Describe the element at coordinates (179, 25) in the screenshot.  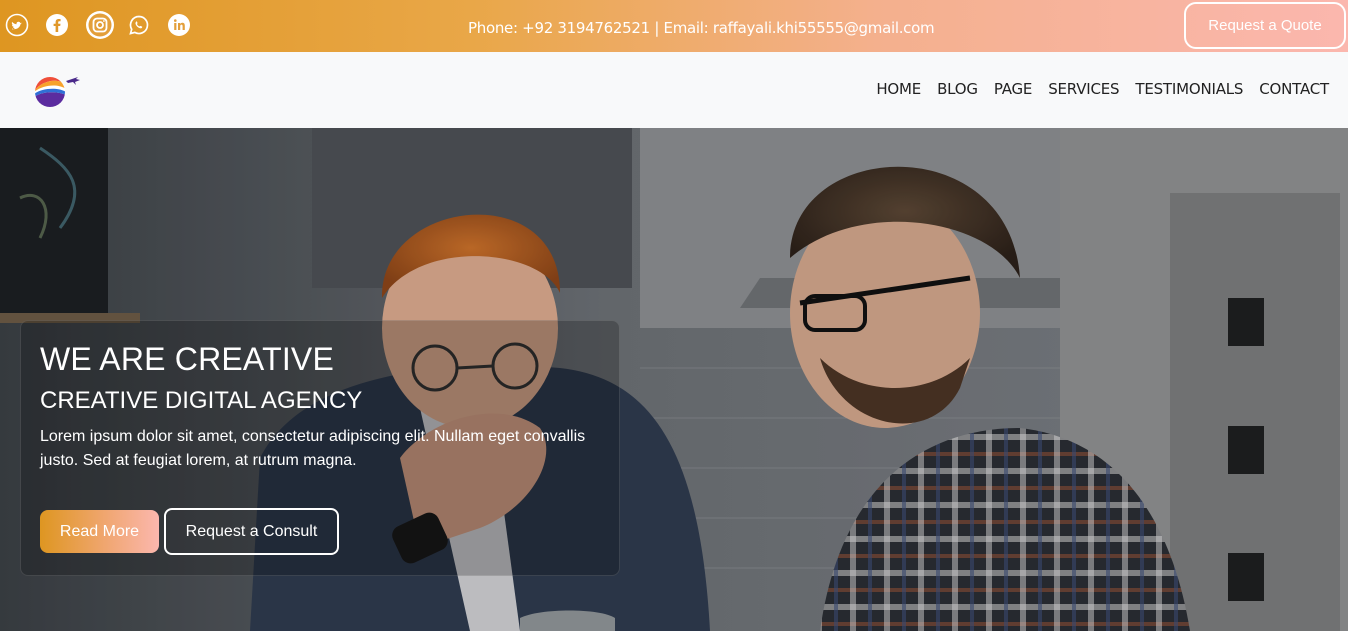
I see `linkedin-icon` at that location.